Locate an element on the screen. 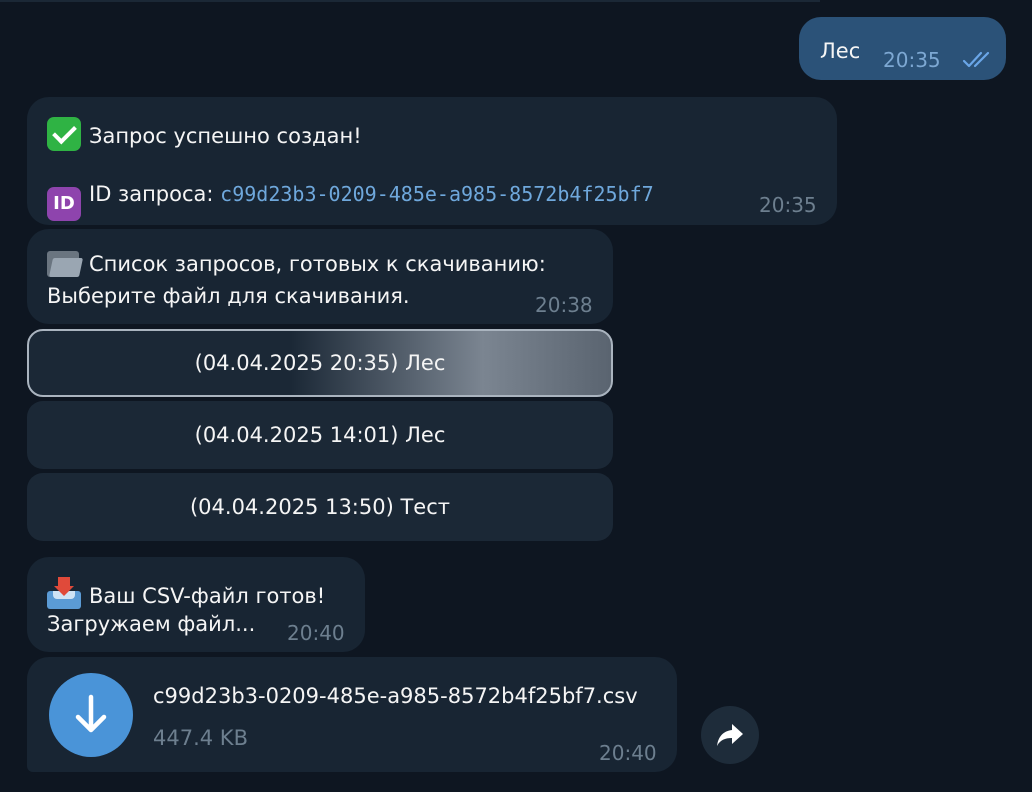 This screenshot has height=792, width=1032. request-id-label: ID запроса: is located at coordinates (151, 194).